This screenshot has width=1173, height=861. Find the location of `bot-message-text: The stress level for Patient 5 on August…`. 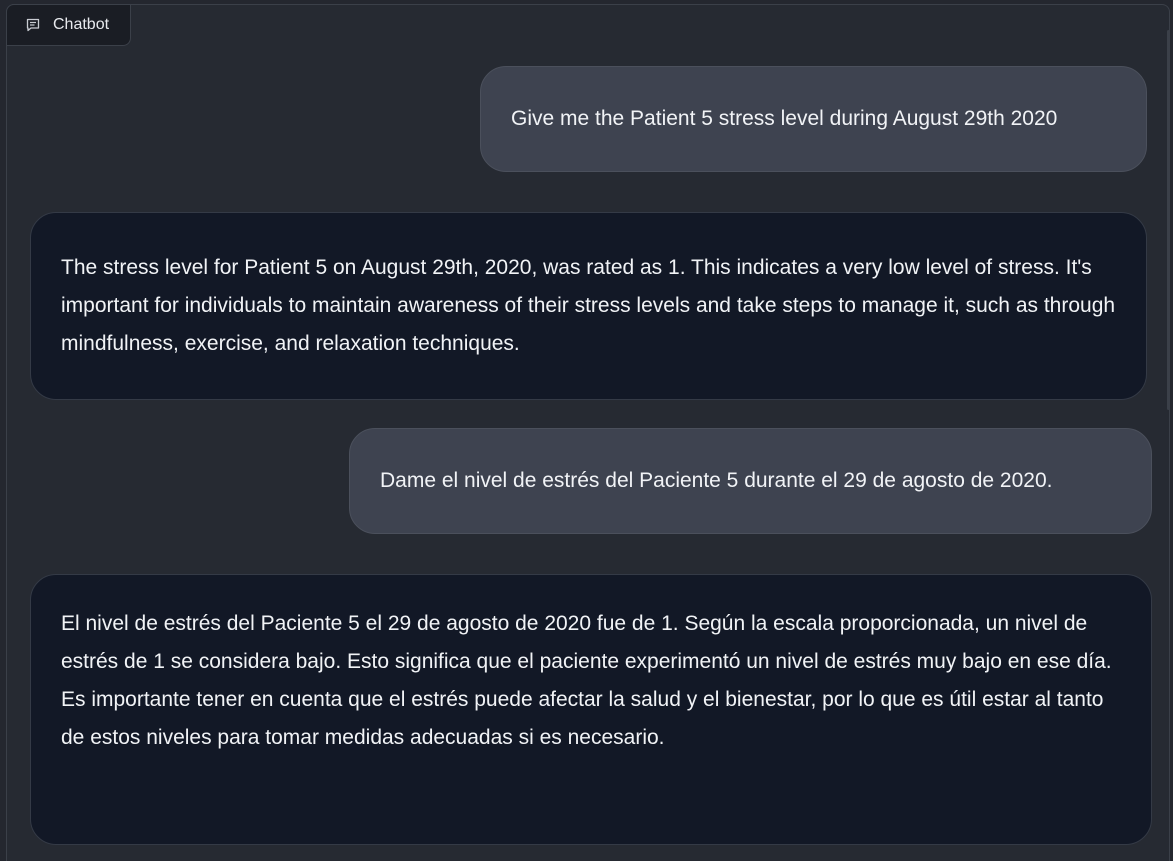

bot-message-text: The stress level for Patient 5 on August… is located at coordinates (588, 305).